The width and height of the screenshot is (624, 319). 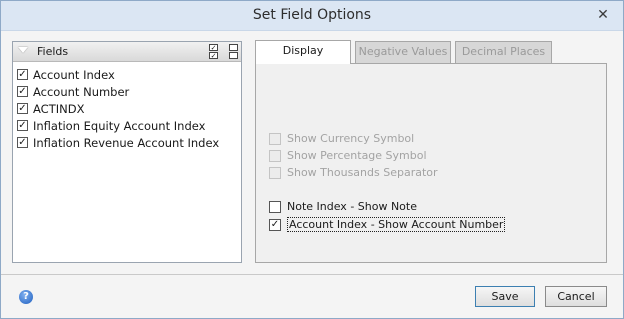 I want to click on select-none-icon, so click(x=234, y=52).